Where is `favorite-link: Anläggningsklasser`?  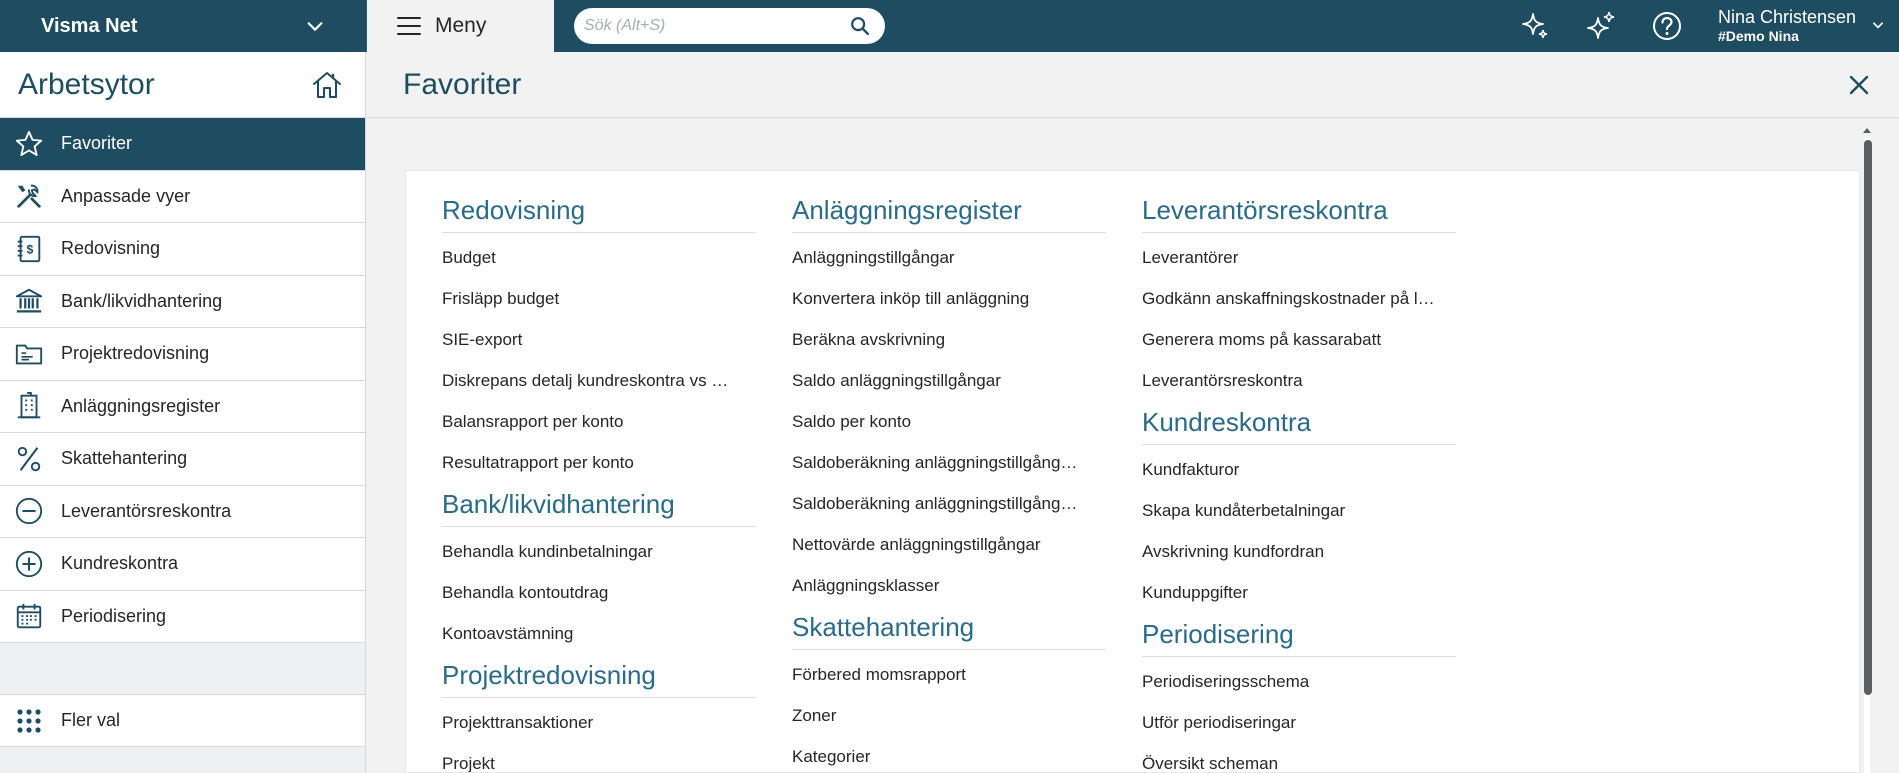
favorite-link: Anläggningsklasser is located at coordinates (949, 591).